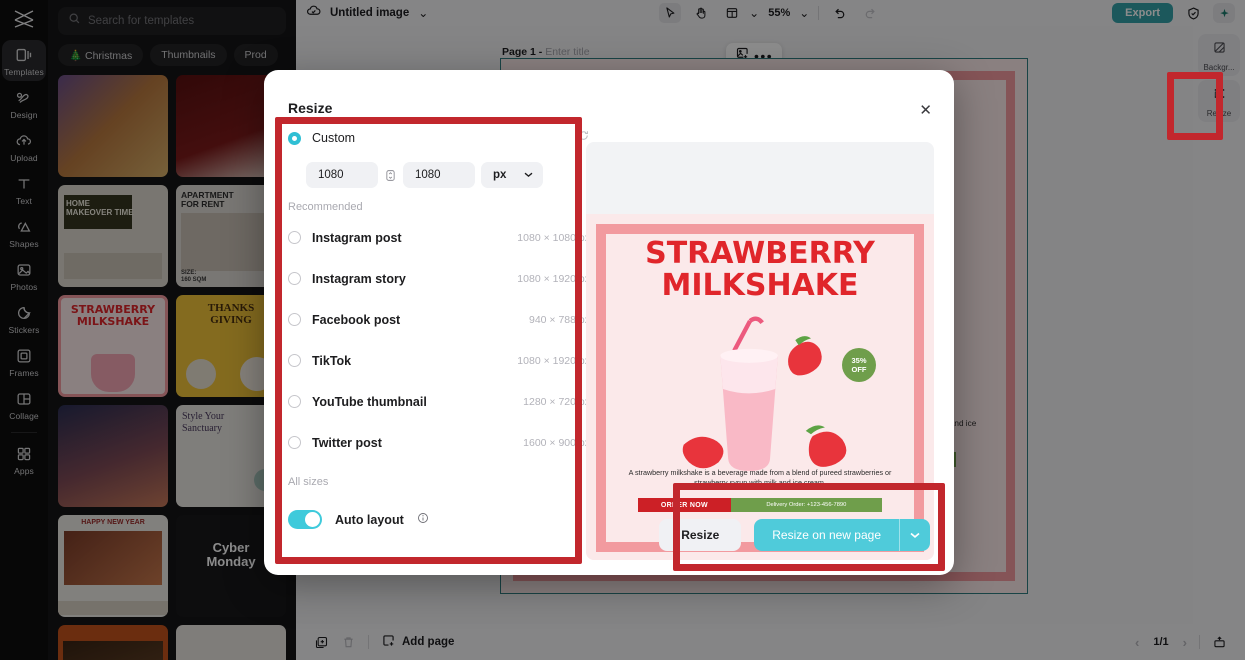 The width and height of the screenshot is (1245, 660). What do you see at coordinates (369, 401) in the screenshot?
I see `preset-label: YouTube thumbnail` at bounding box center [369, 401].